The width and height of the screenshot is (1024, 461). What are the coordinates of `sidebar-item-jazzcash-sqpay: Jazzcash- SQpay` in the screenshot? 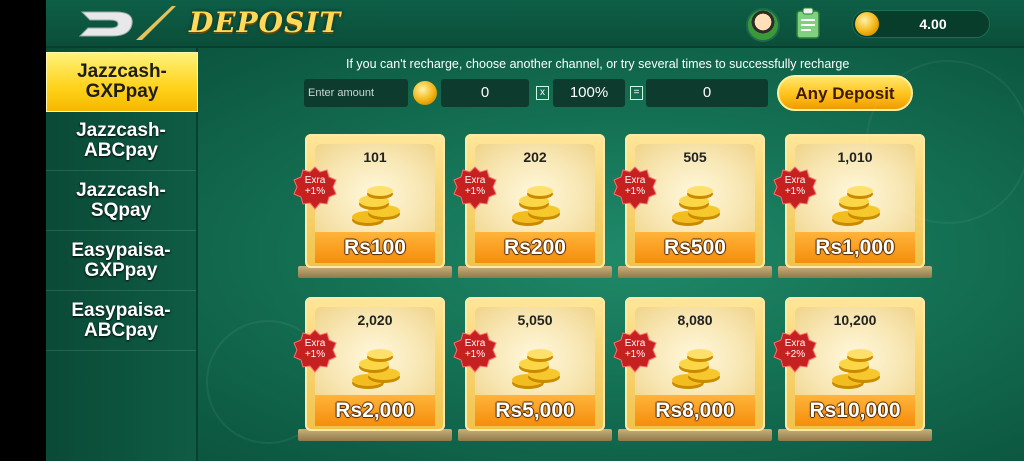 It's located at (121, 201).